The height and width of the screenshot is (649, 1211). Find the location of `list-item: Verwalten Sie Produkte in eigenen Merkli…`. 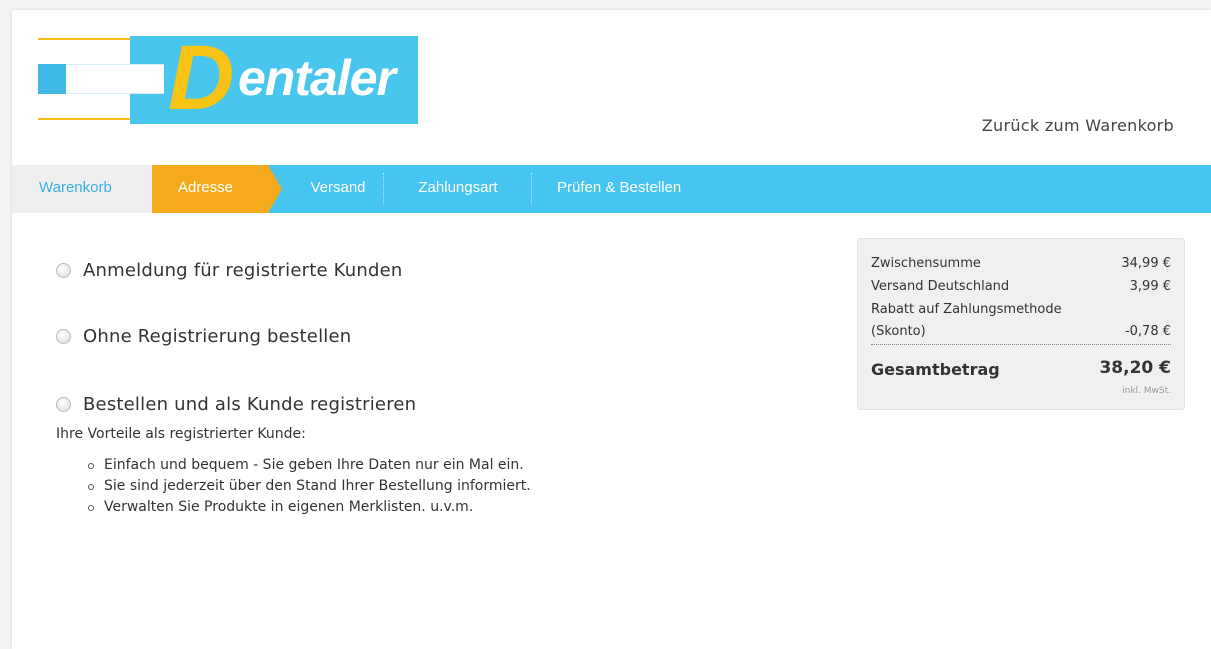

list-item: Verwalten Sie Produkte in eigenen Merkli… is located at coordinates (308, 507).